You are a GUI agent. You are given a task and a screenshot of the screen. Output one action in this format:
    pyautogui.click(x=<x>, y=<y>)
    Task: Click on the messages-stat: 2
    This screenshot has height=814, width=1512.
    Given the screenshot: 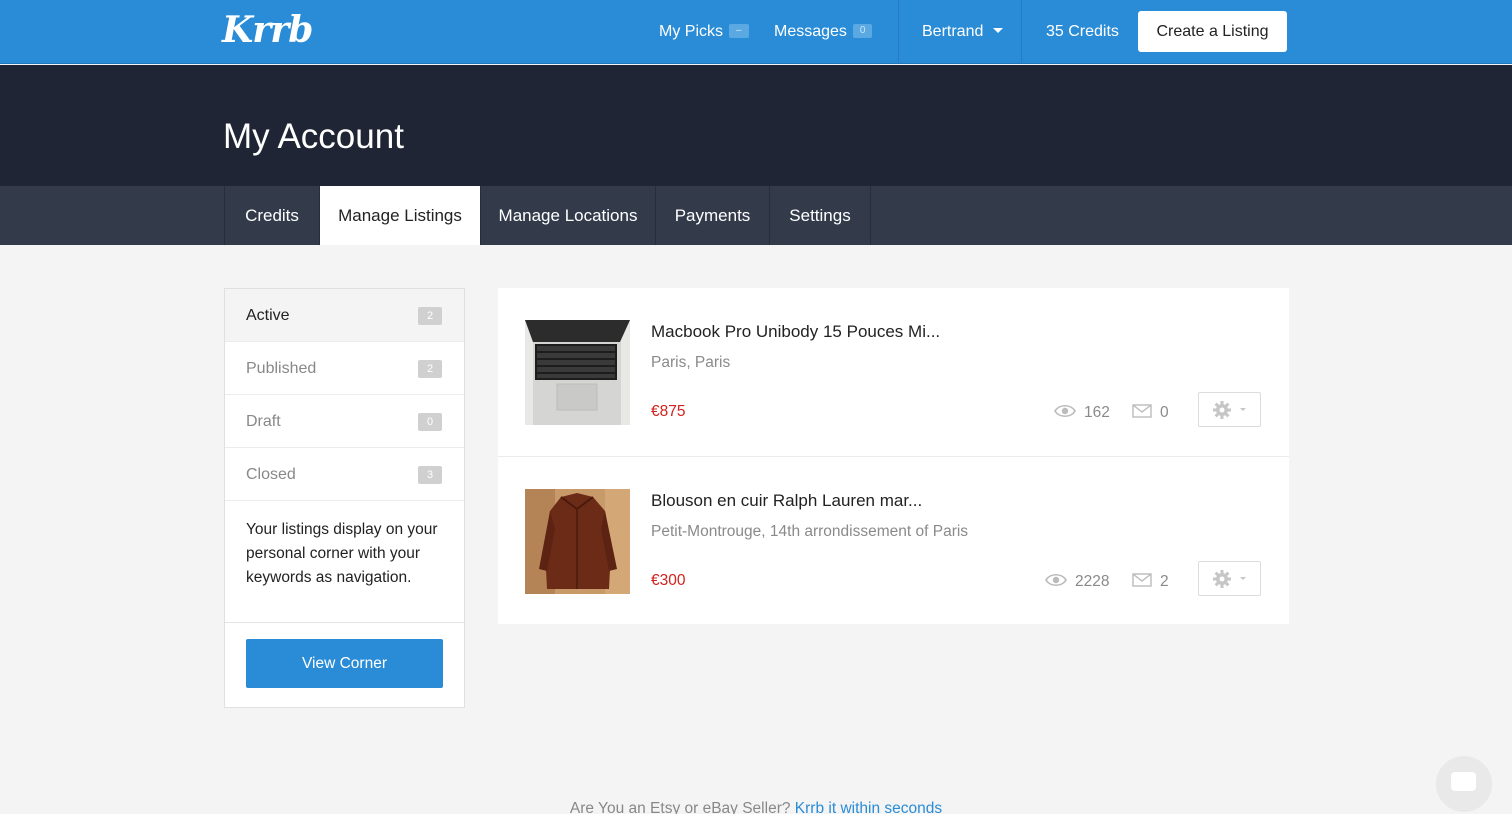 What is the action you would take?
    pyautogui.click(x=1150, y=582)
    